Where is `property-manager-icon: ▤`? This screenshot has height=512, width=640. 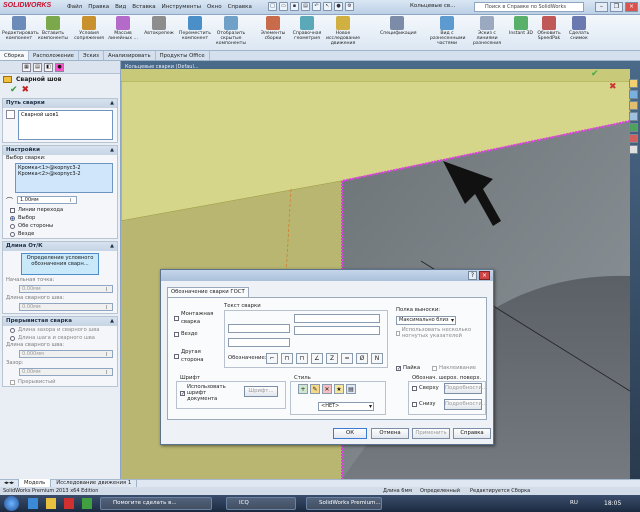 property-manager-icon: ▤ is located at coordinates (37, 67).